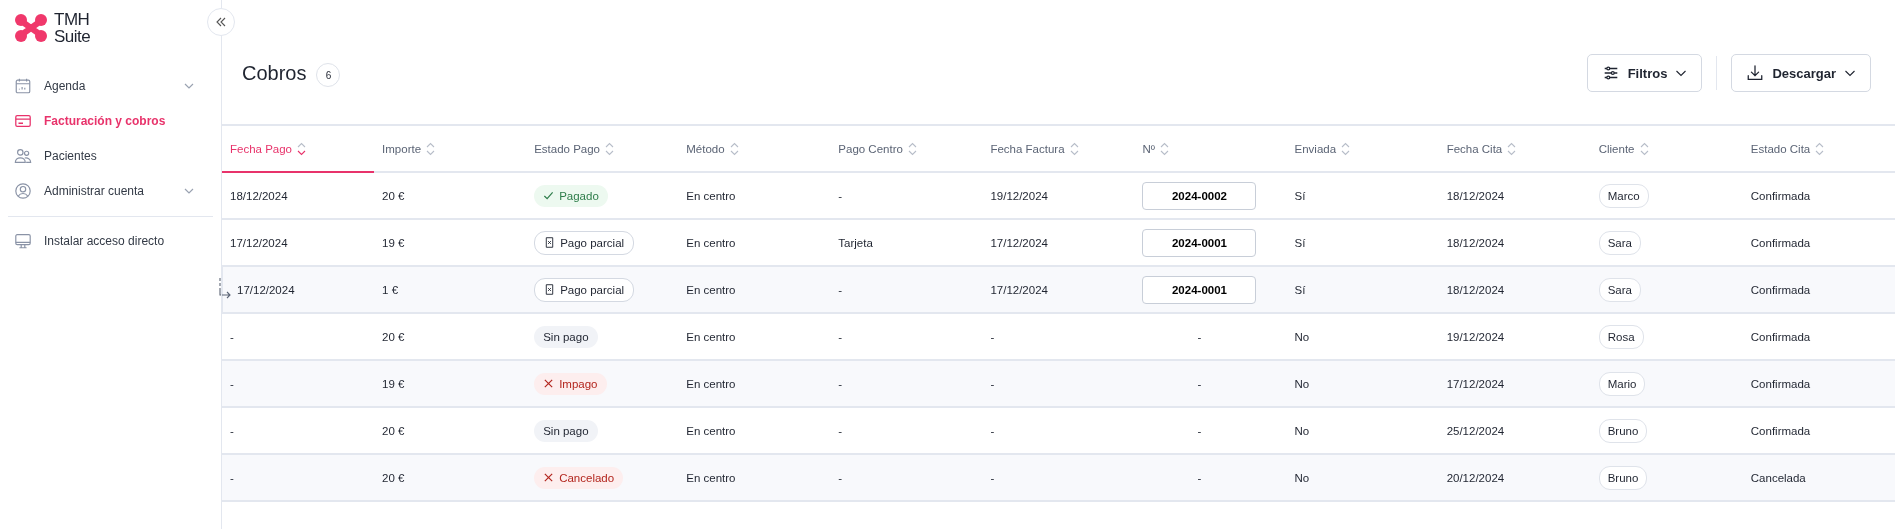  I want to click on column-header: Método, so click(754, 148).